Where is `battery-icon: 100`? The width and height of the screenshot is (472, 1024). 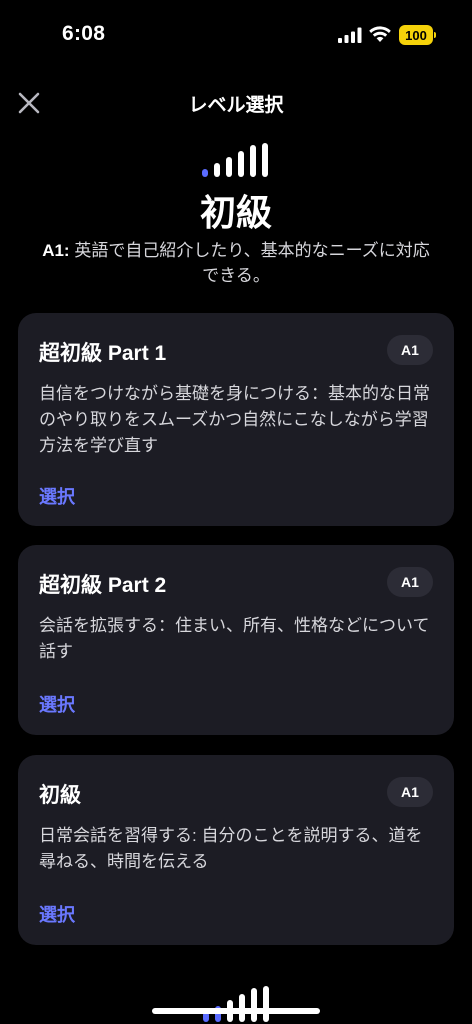
battery-icon: 100 is located at coordinates (417, 35).